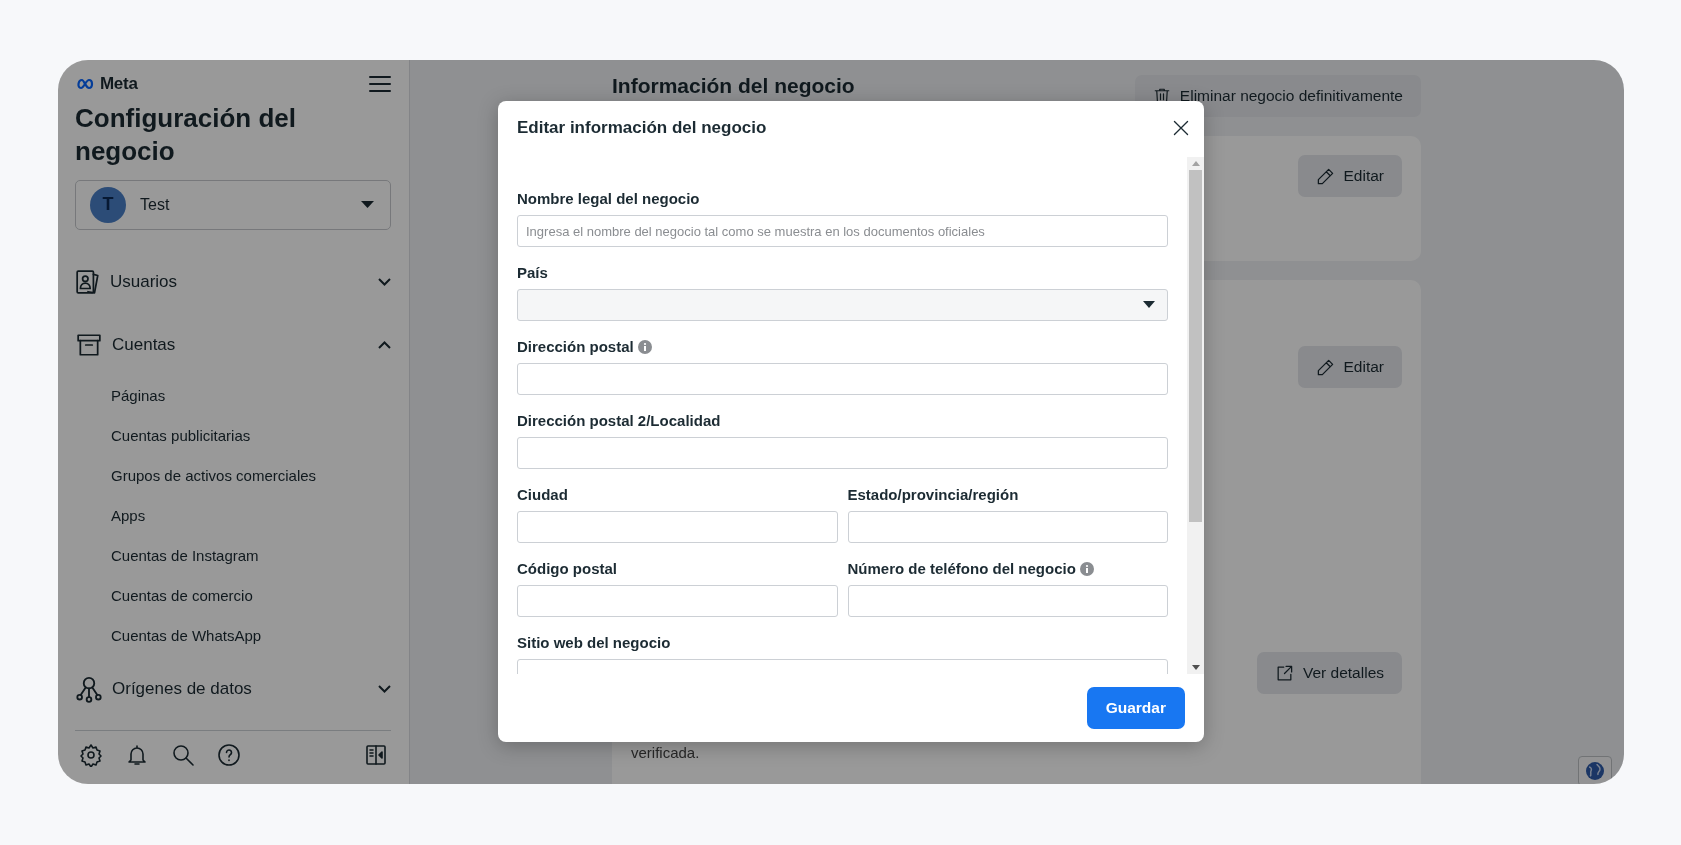 Image resolution: width=1681 pixels, height=845 pixels. What do you see at coordinates (575, 347) in the screenshot?
I see `field-label: Dirección postal` at bounding box center [575, 347].